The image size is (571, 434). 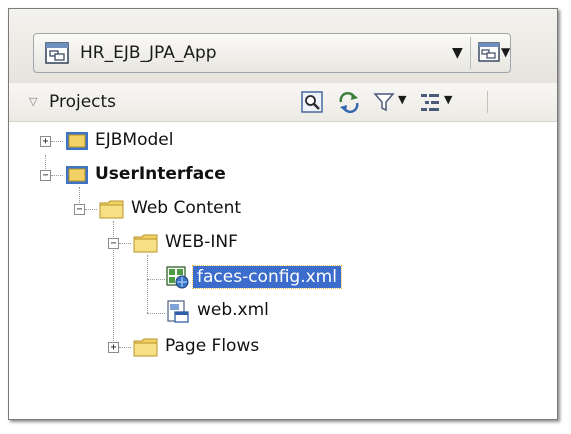 What do you see at coordinates (267, 277) in the screenshot?
I see `tree-node-faces-config: faces-config.xml` at bounding box center [267, 277].